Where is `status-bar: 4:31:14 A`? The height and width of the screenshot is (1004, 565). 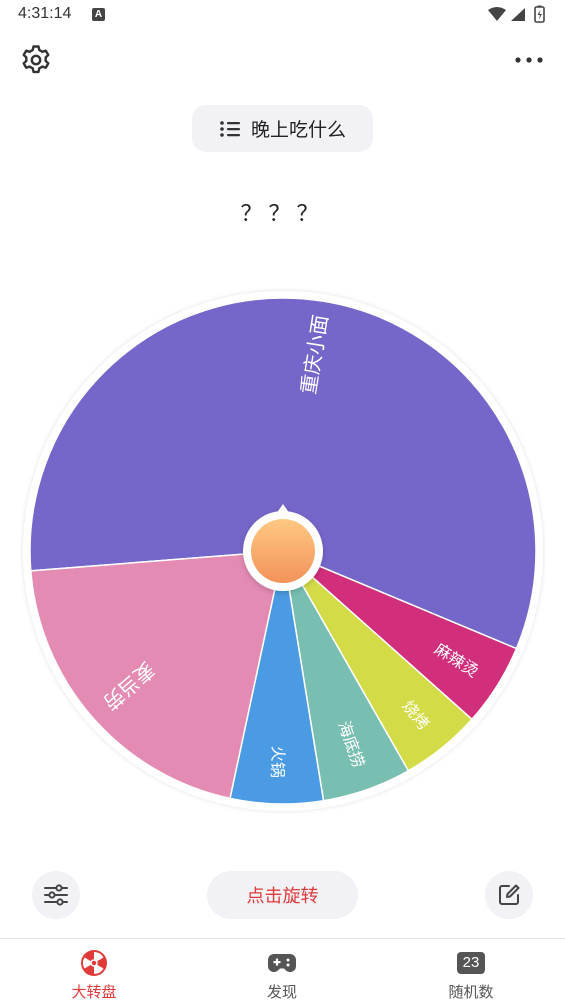 status-bar: 4:31:14 A is located at coordinates (282, 16).